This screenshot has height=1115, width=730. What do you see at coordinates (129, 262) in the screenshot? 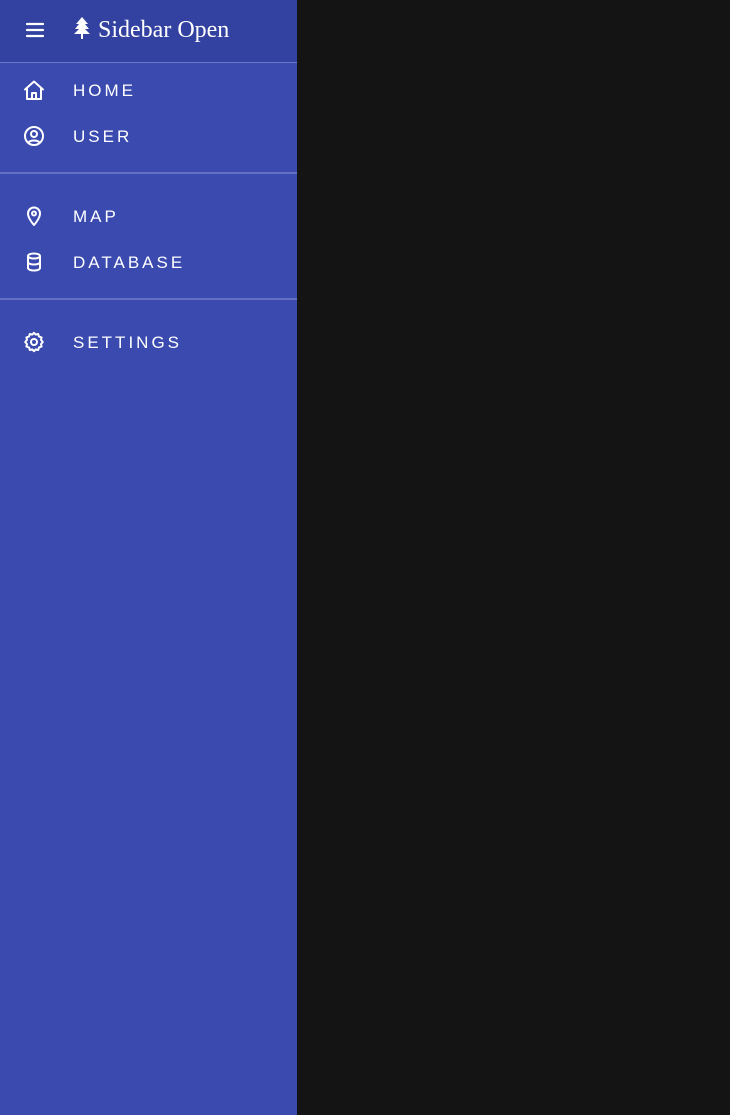
I see `sidebar-item-label: DATABASE` at bounding box center [129, 262].